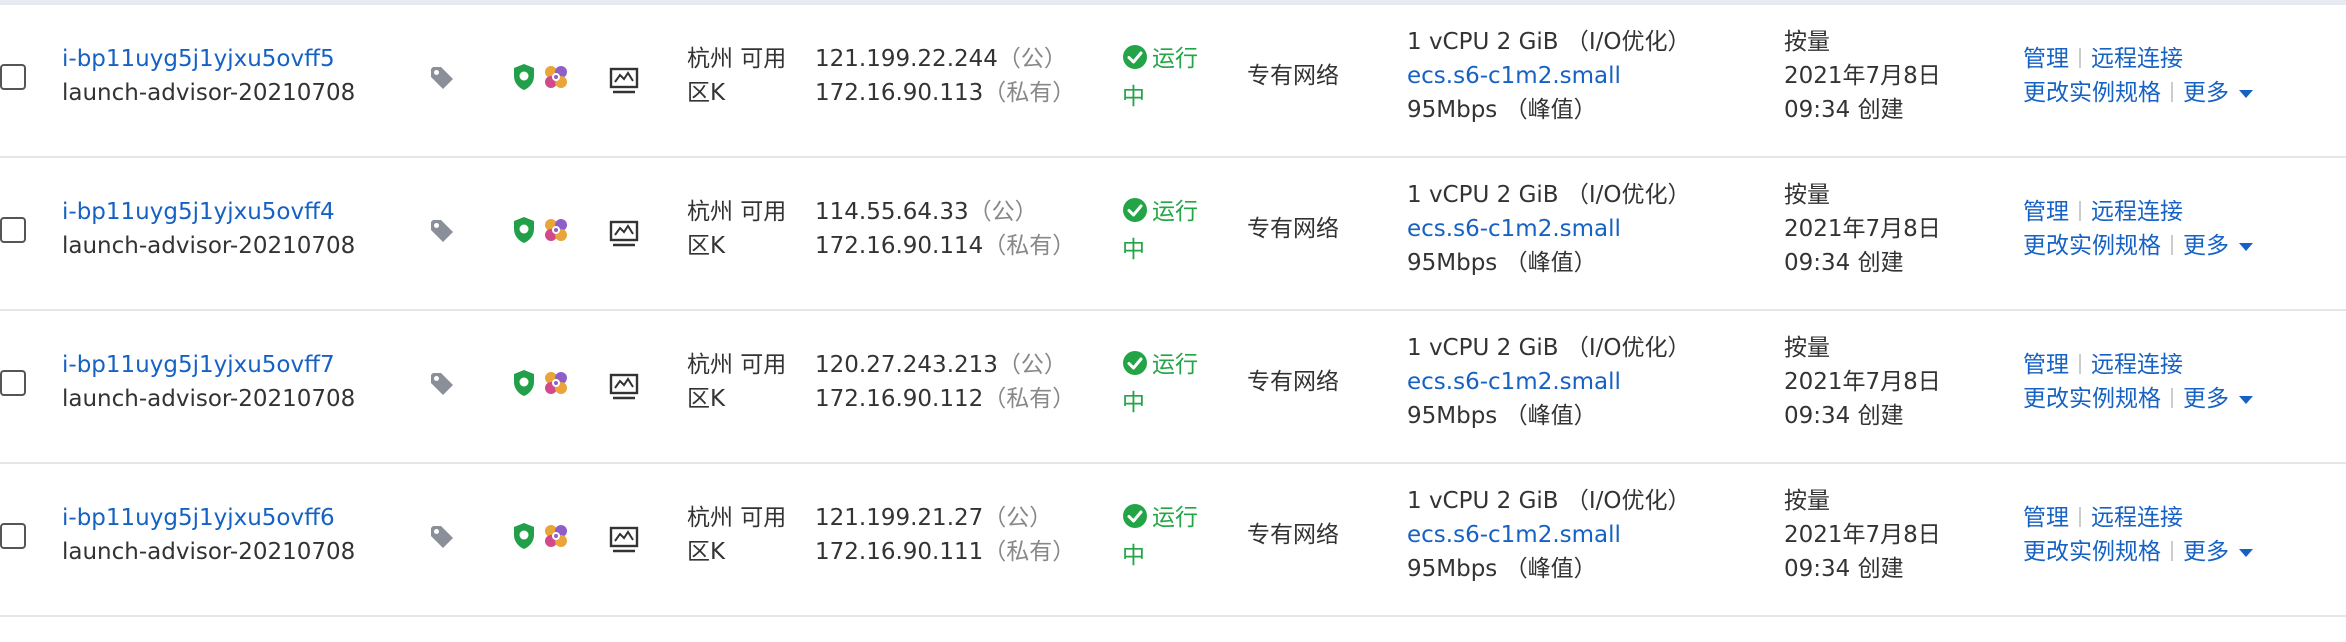  What do you see at coordinates (208, 212) in the screenshot?
I see `instance-id-link: i-bp11uyg5j1yjxu5ovff4` at bounding box center [208, 212].